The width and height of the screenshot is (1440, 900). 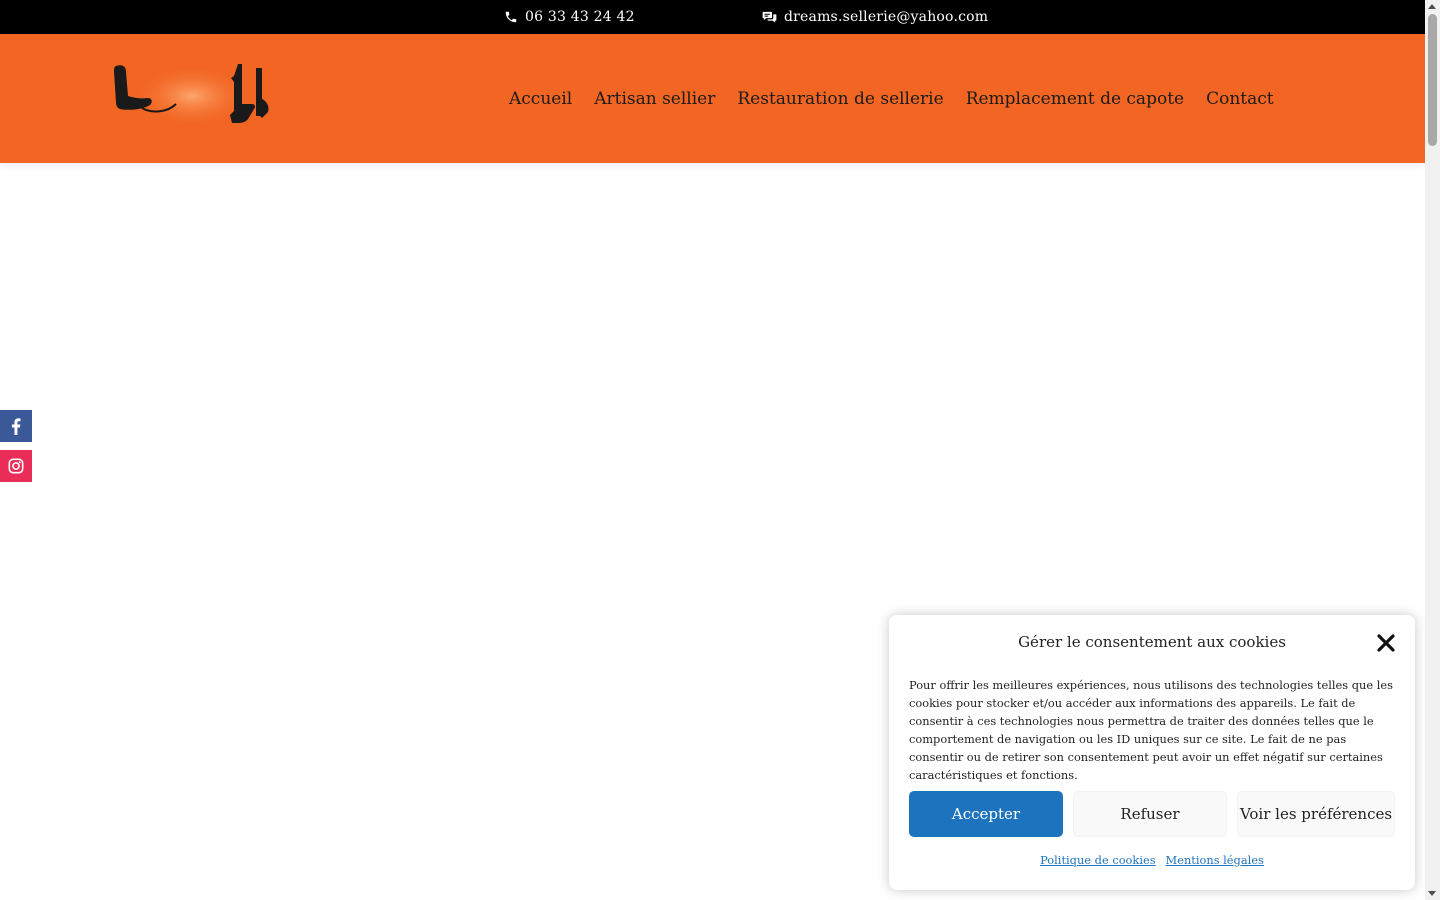 I want to click on phone-contact: 06 33 43 24 42, so click(x=569, y=17).